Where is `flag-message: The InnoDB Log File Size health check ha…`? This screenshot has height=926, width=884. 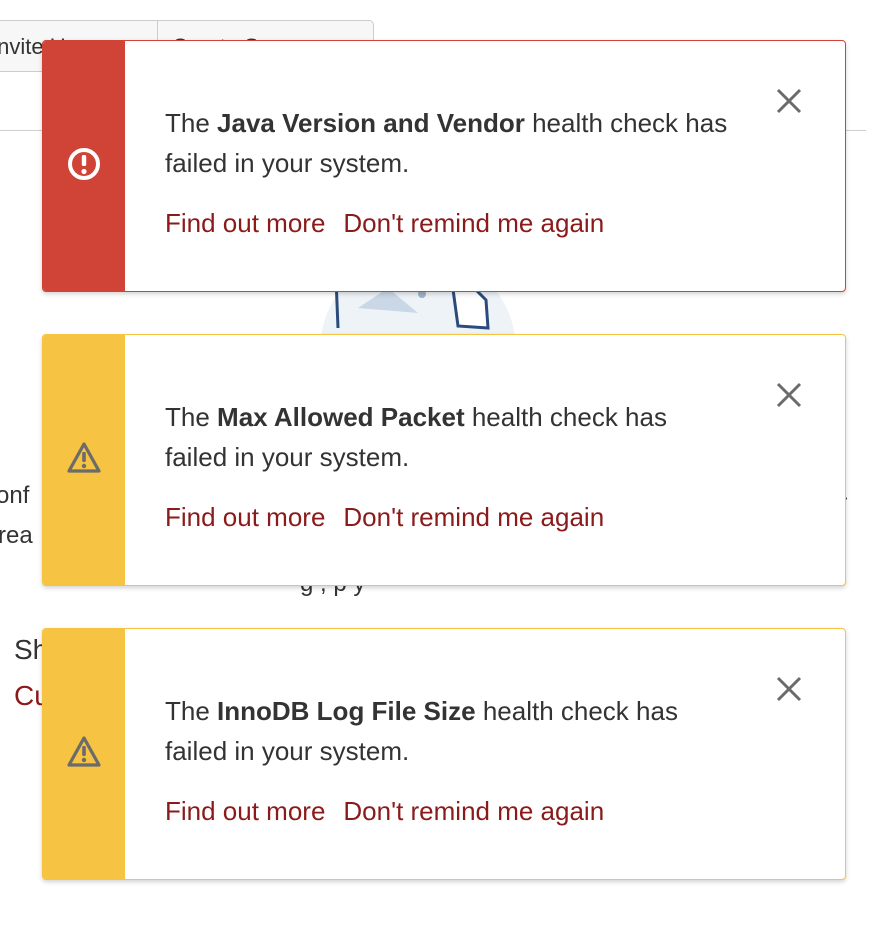
flag-message: The InnoDB Log File Size health check ha… is located at coordinates (421, 731).